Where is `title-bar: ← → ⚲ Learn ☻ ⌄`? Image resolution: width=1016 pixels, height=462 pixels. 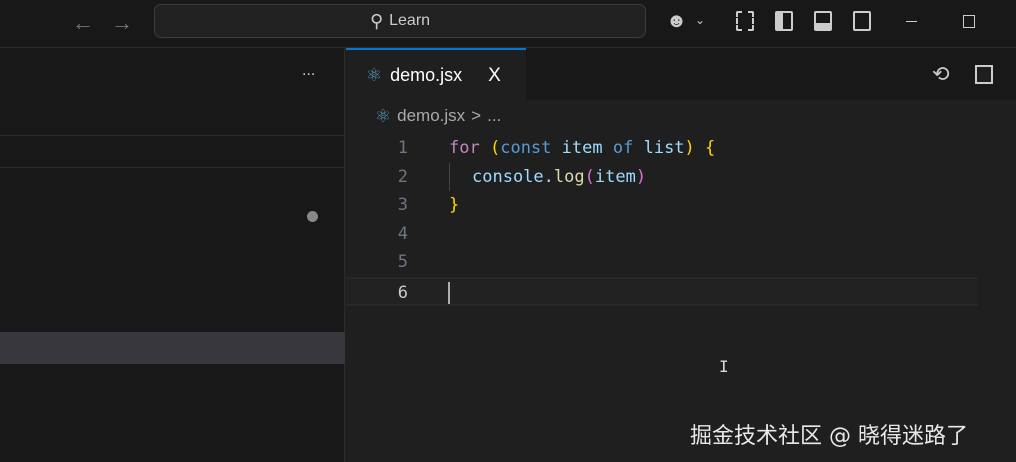 title-bar: ← → ⚲ Learn ☻ ⌄ is located at coordinates (508, 24).